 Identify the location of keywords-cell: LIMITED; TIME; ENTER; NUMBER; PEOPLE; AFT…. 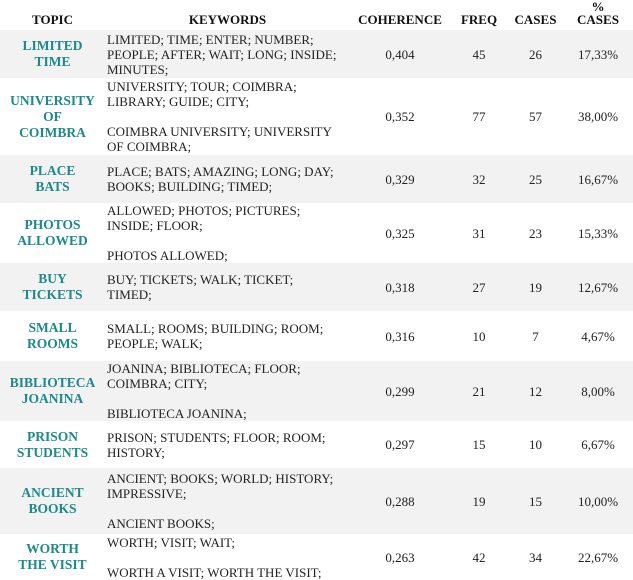
(227, 54).